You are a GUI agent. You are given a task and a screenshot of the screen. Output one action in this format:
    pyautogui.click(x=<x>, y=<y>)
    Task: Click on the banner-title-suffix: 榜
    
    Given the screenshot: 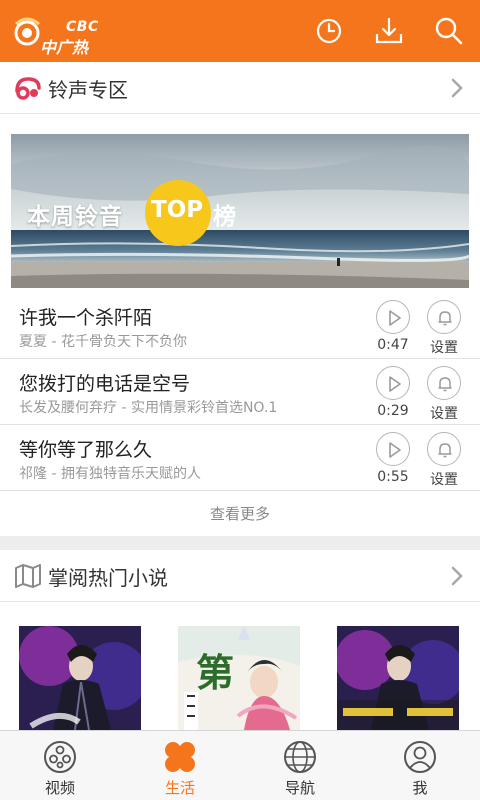 What is the action you would take?
    pyautogui.click(x=224, y=217)
    